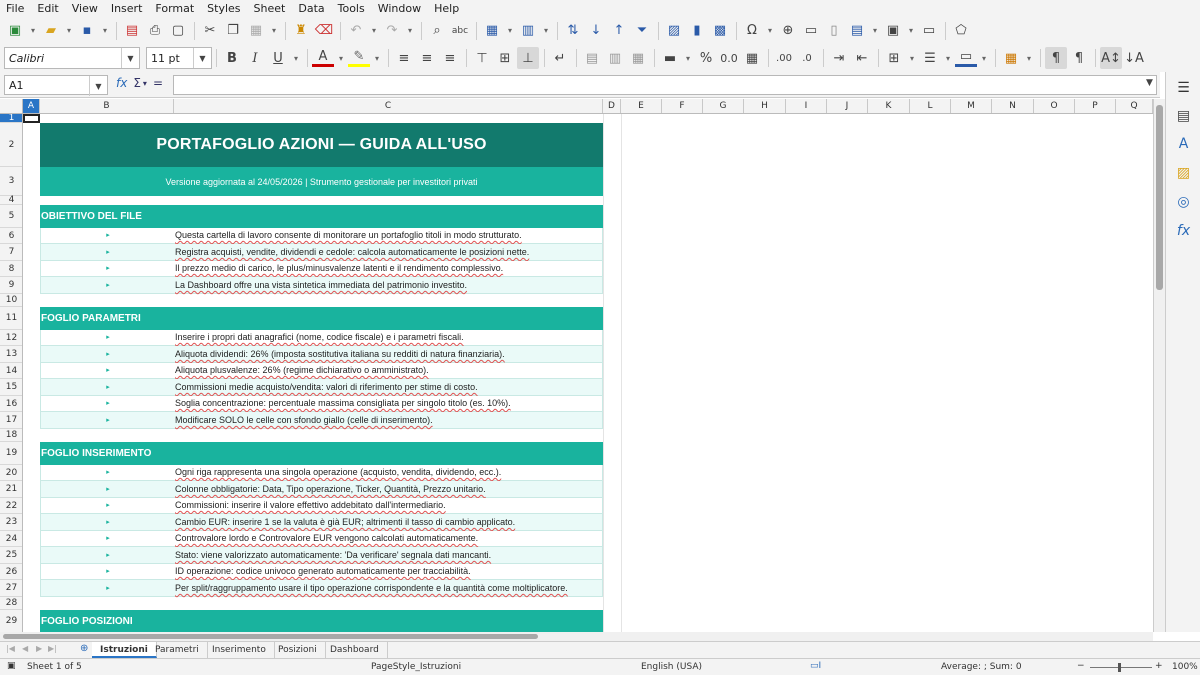 This screenshot has width=1200, height=675. What do you see at coordinates (56, 85) in the screenshot?
I see `name-box: A1 ▼` at bounding box center [56, 85].